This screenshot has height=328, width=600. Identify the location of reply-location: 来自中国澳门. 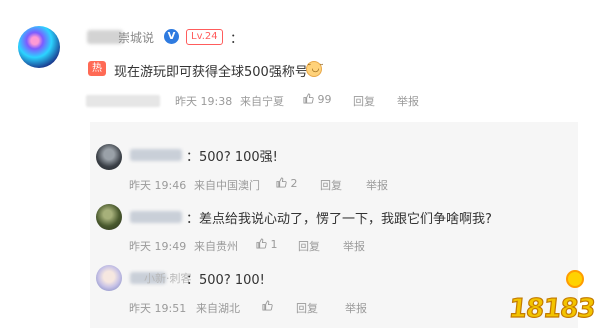
(227, 185).